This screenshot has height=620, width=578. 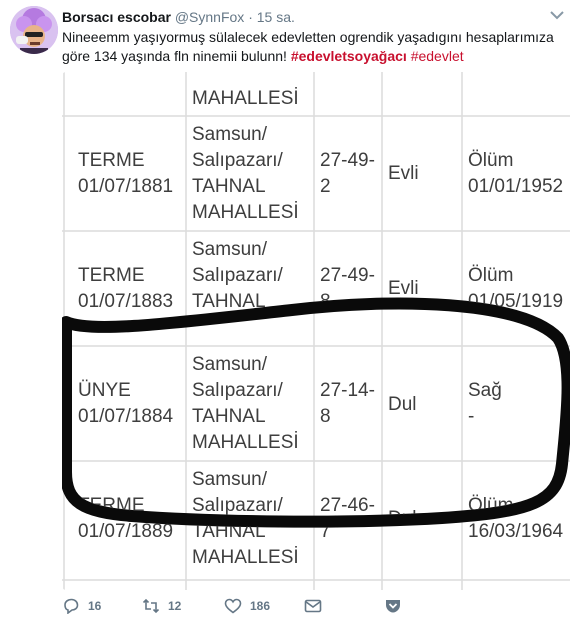 I want to click on cell-status-r4: Dul, so click(x=402, y=518).